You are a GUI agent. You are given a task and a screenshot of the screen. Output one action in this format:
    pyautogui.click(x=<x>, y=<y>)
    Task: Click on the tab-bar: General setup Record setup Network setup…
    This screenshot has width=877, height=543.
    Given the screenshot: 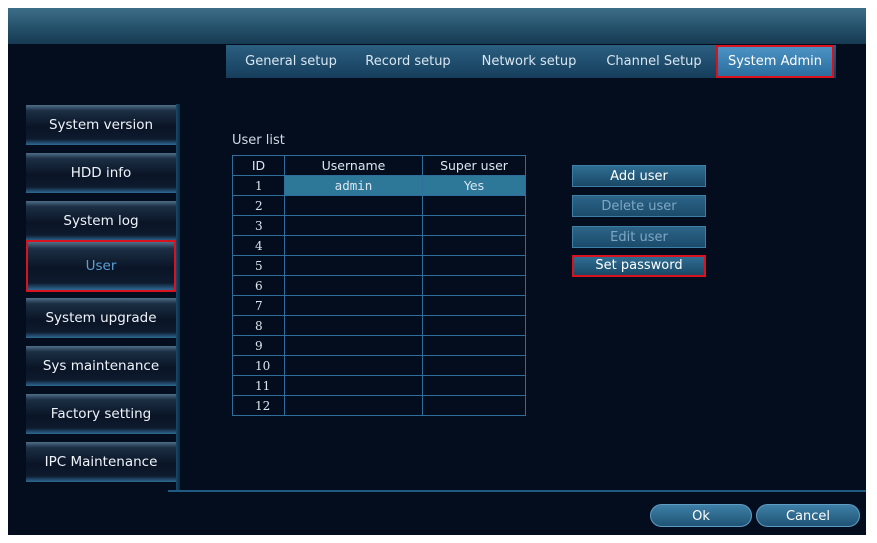 What is the action you would take?
    pyautogui.click(x=531, y=61)
    